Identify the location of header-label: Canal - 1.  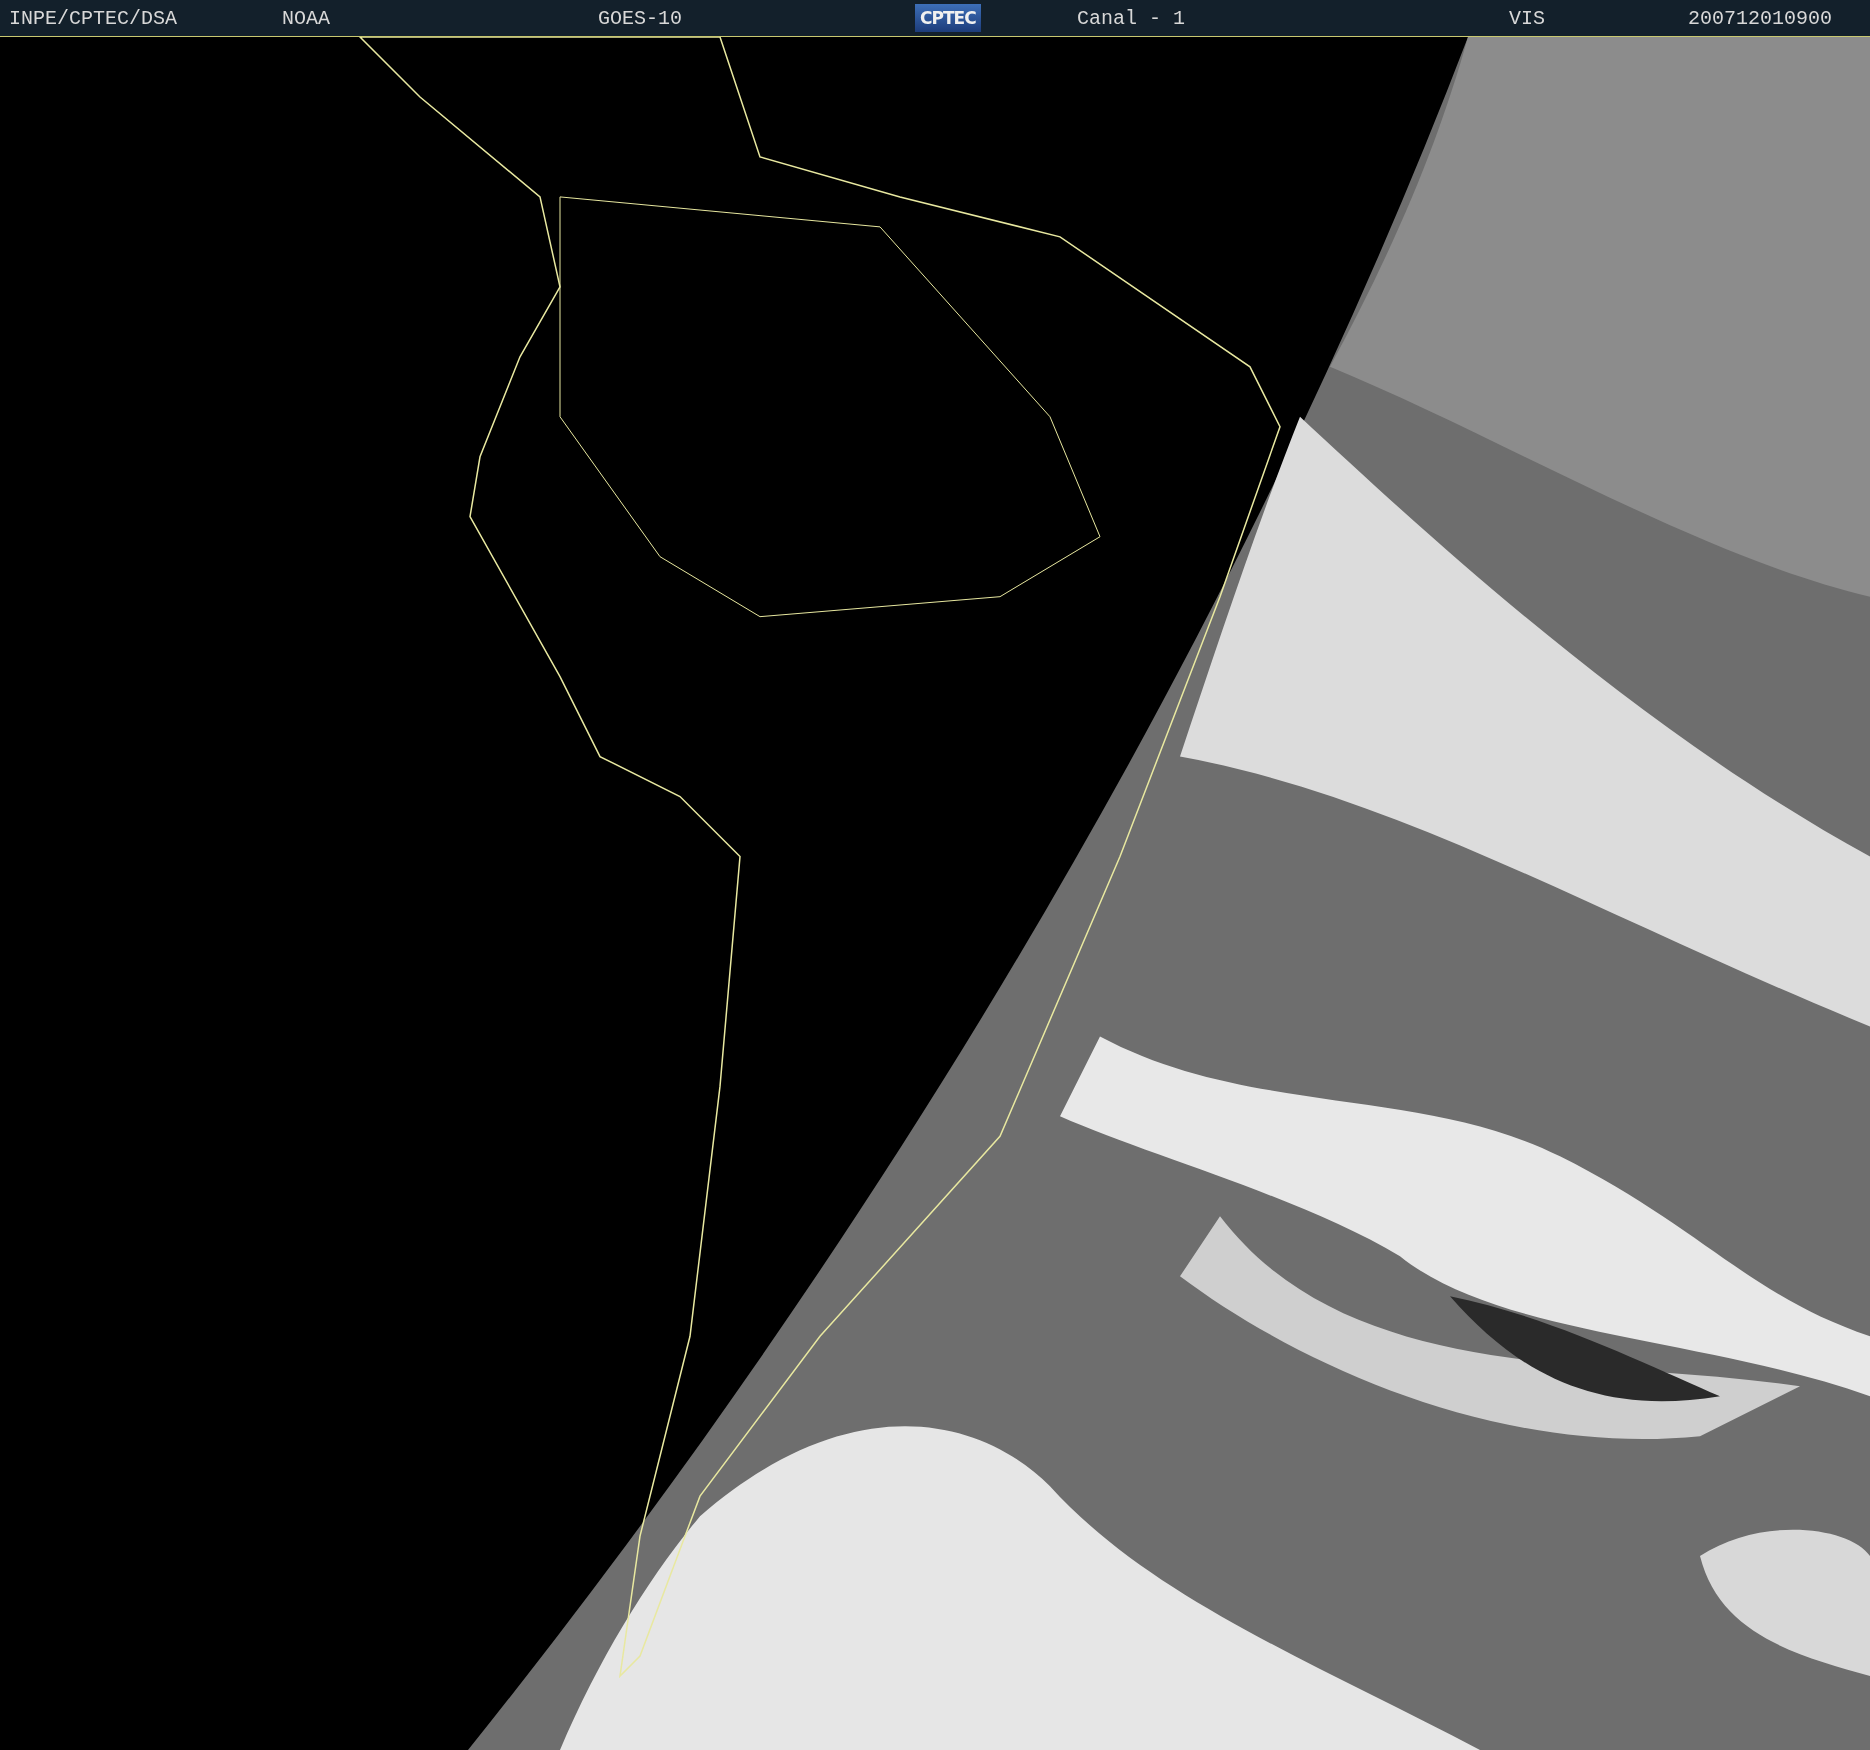
(1131, 18).